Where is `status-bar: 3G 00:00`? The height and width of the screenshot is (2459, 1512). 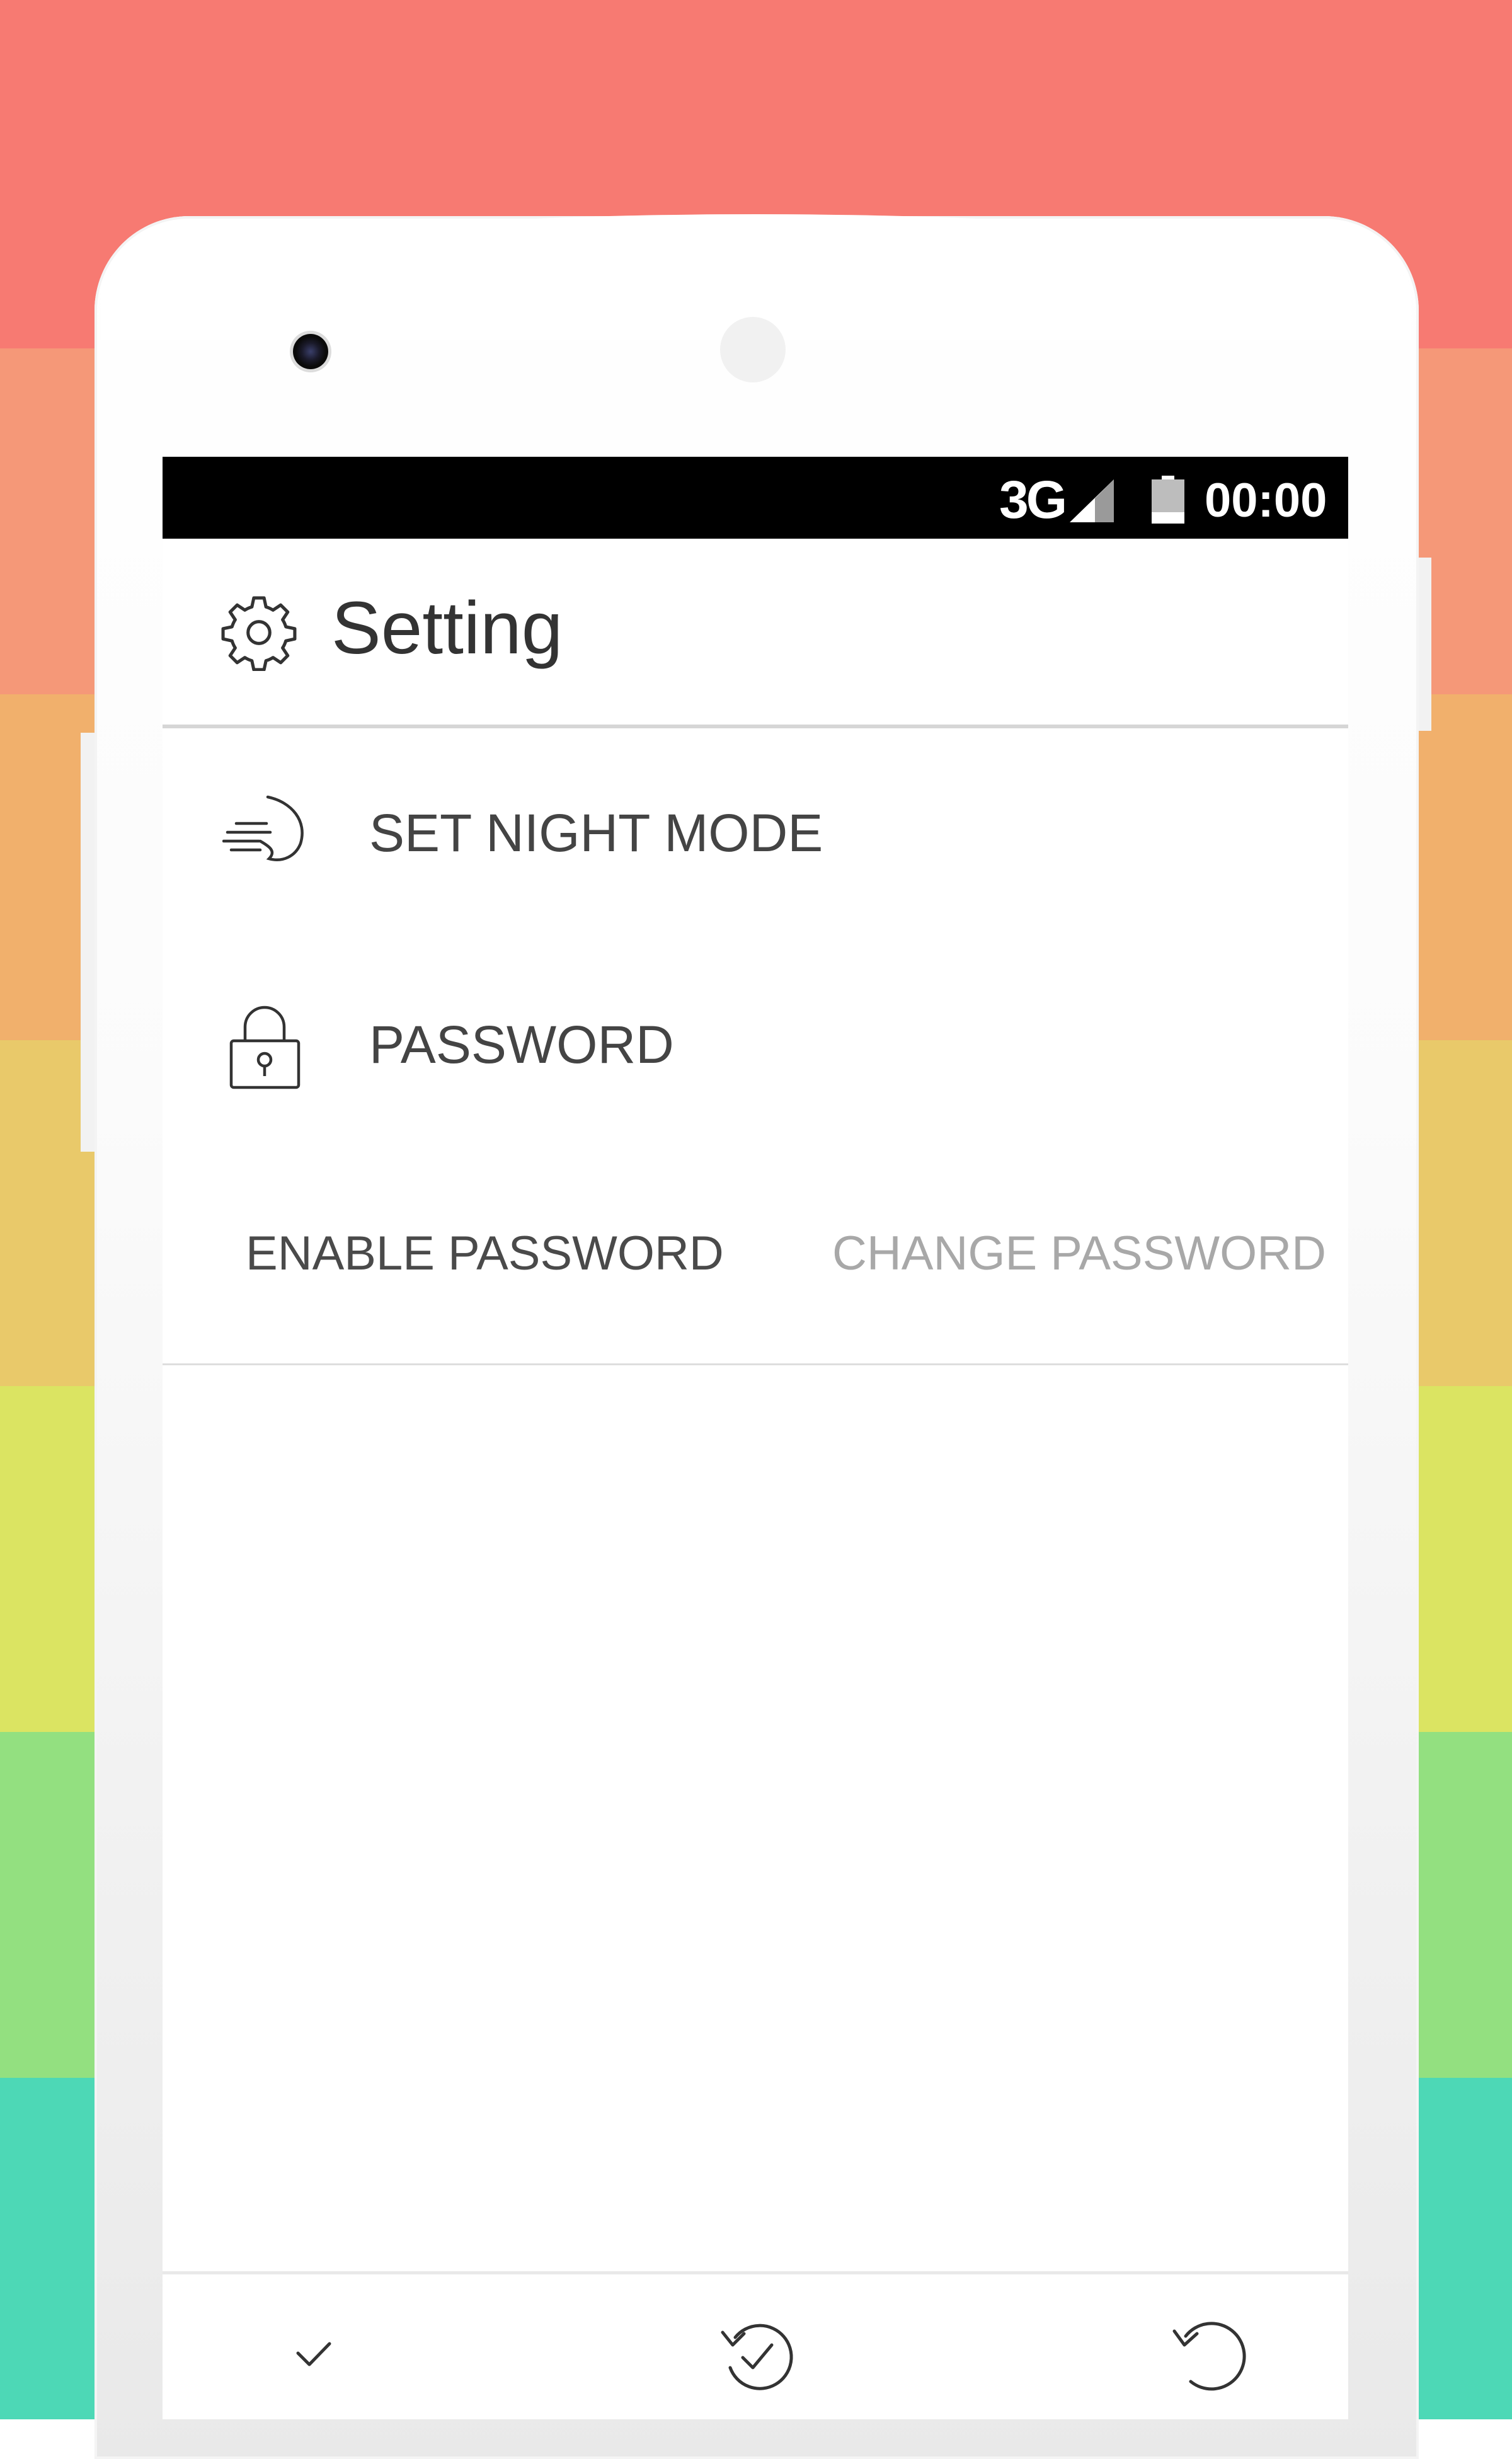 status-bar: 3G 00:00 is located at coordinates (755, 498).